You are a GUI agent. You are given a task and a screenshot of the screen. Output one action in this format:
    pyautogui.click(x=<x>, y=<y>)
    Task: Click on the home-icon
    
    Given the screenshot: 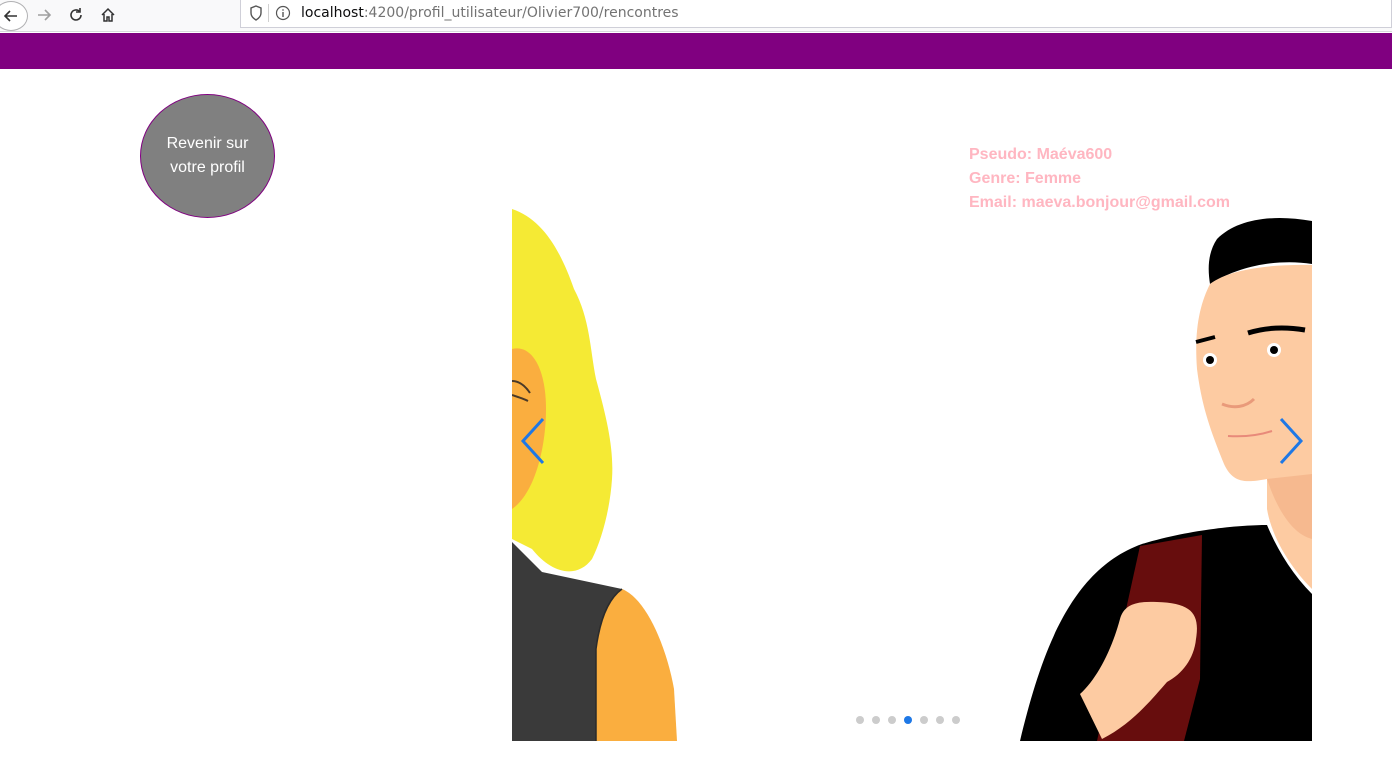 What is the action you would take?
    pyautogui.click(x=108, y=15)
    